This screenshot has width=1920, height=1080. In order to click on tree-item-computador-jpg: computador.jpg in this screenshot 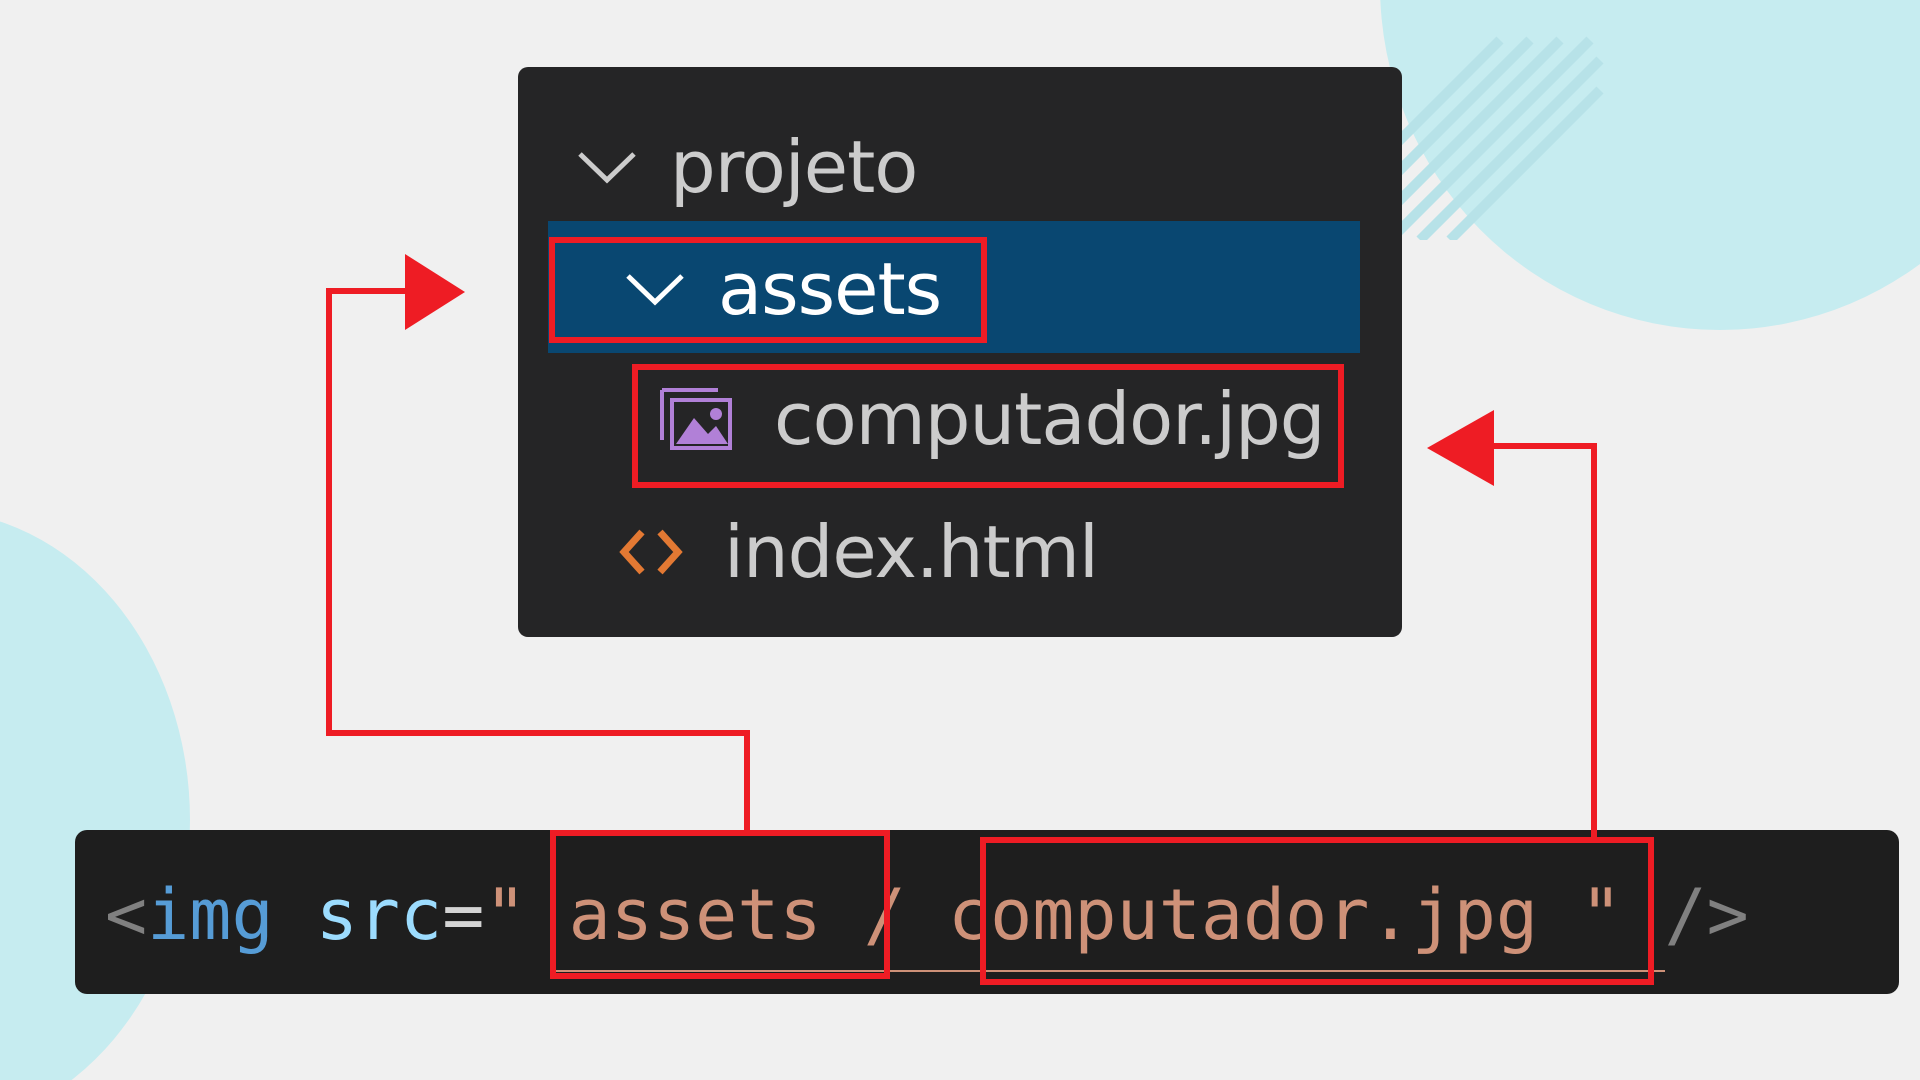, I will do `click(992, 419)`.